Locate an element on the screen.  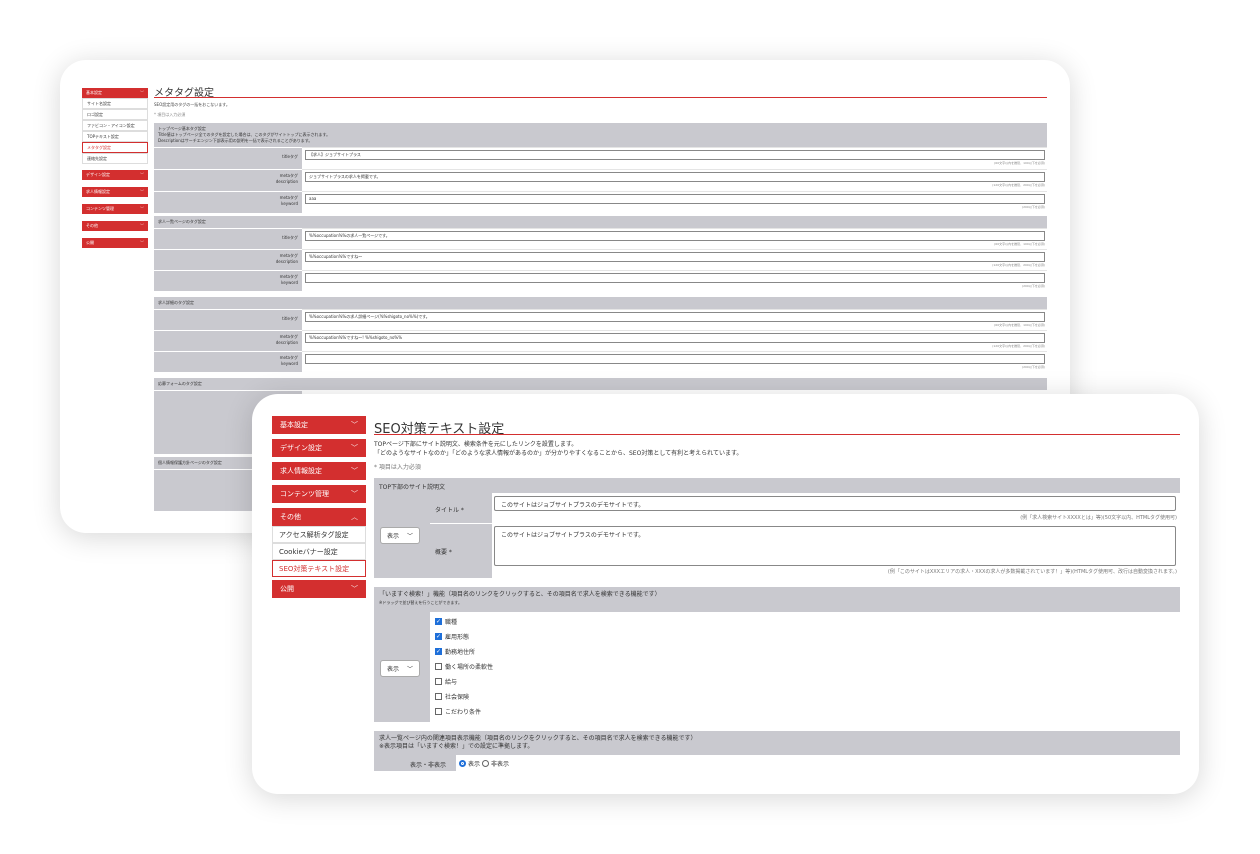
toggle-row: 表示 非表示 is located at coordinates (818, 763).